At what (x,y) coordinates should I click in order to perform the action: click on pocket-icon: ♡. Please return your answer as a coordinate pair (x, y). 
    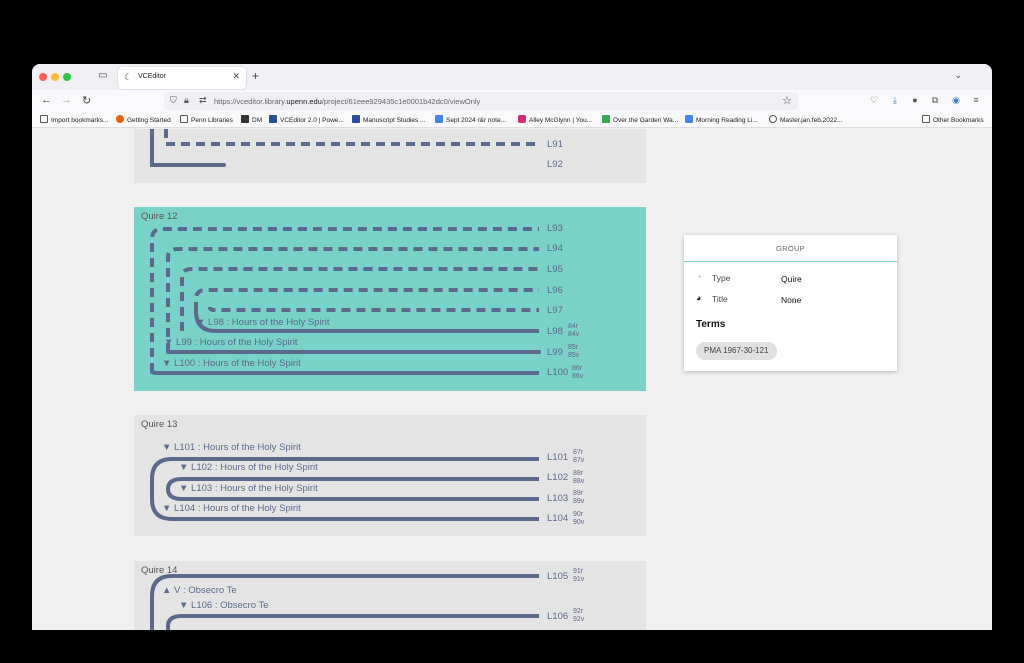
    Looking at the image, I should click on (874, 101).